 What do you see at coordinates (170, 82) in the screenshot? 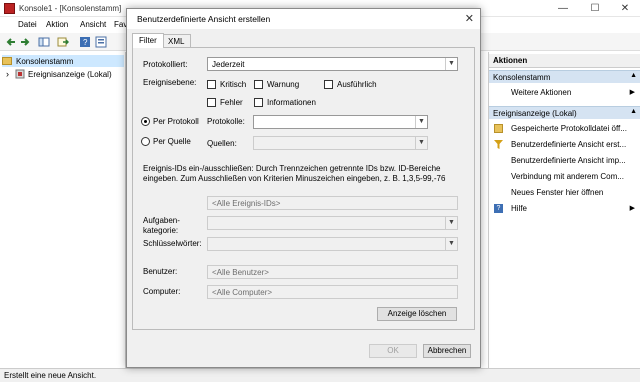
I see `event-level-label: Ereignisebene:` at bounding box center [170, 82].